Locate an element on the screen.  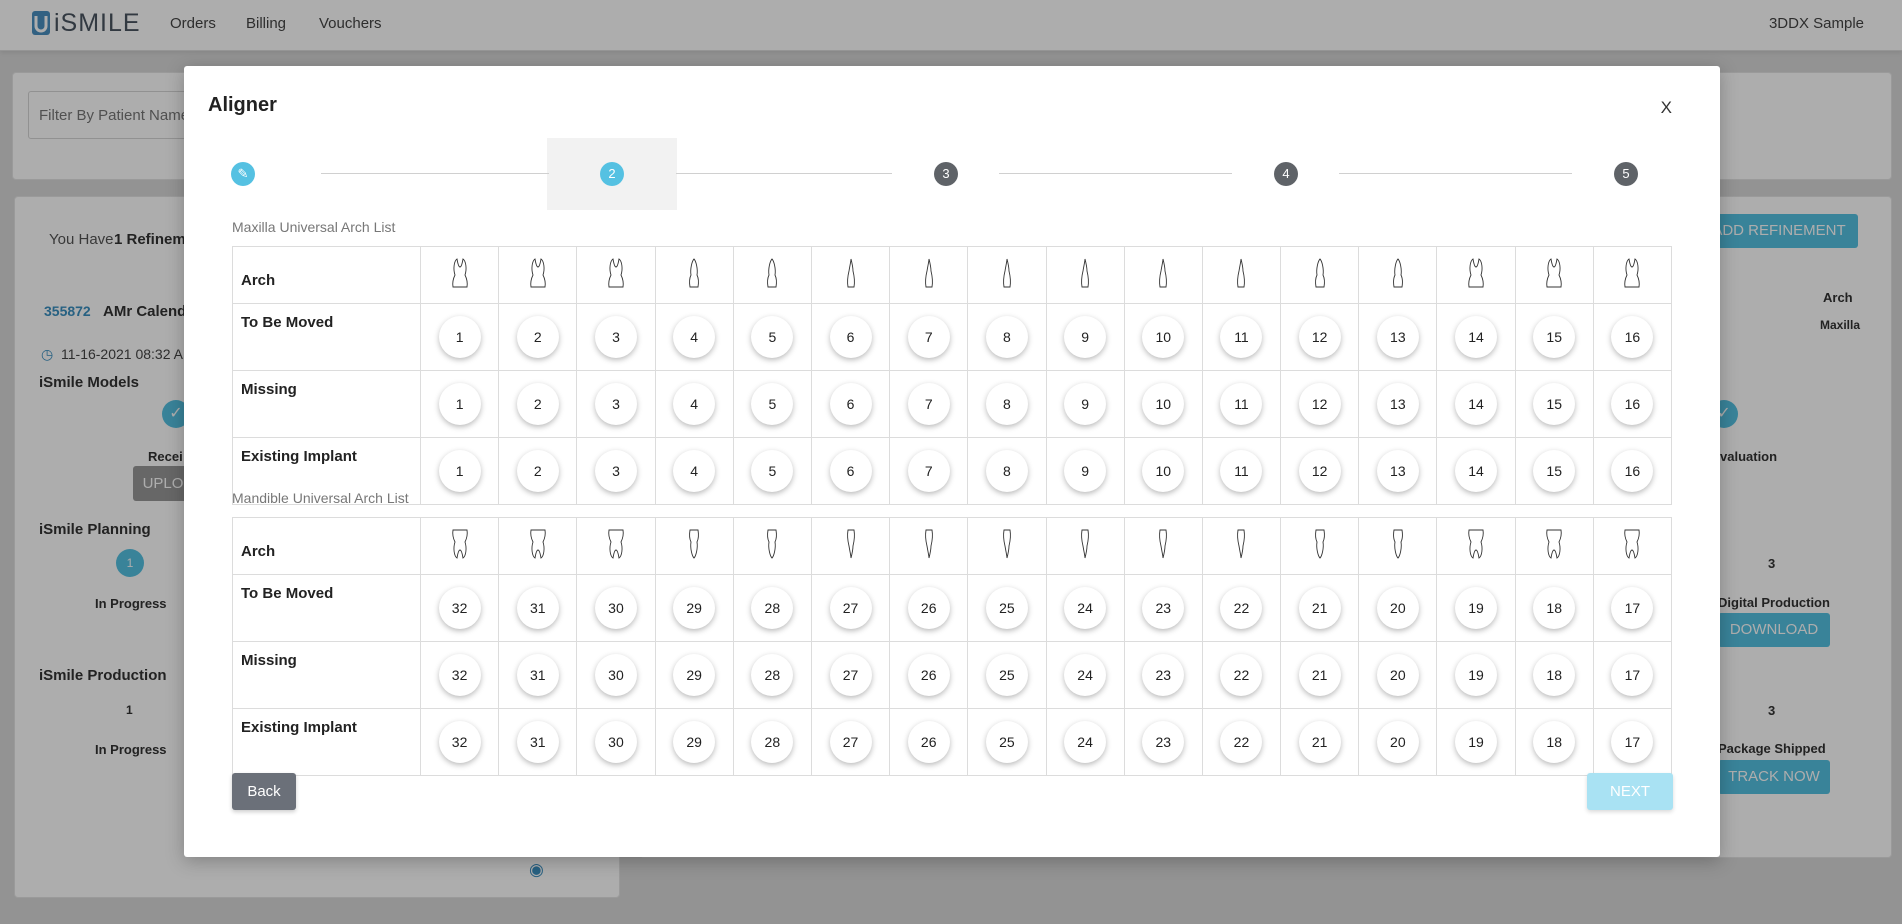
tooth-number-button: 27 is located at coordinates (850, 608).